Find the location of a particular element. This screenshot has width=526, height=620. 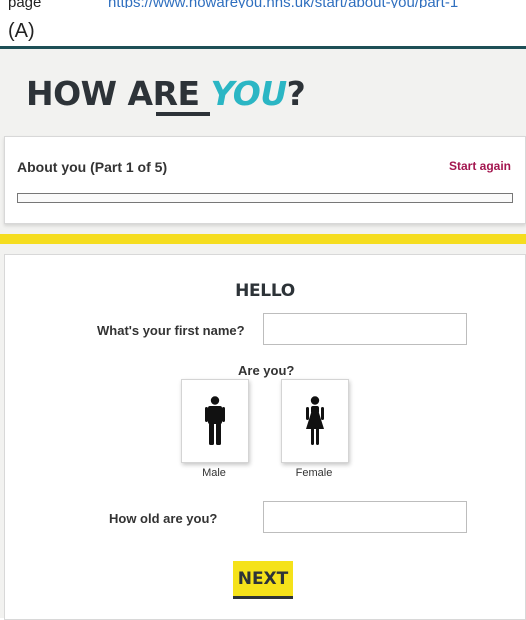

gender-label-male: Male is located at coordinates (214, 473).